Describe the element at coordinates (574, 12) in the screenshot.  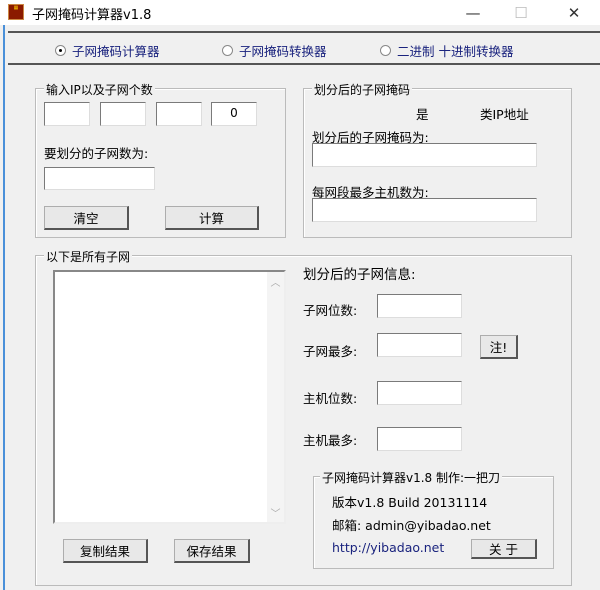
I see `close-button: ✕` at that location.